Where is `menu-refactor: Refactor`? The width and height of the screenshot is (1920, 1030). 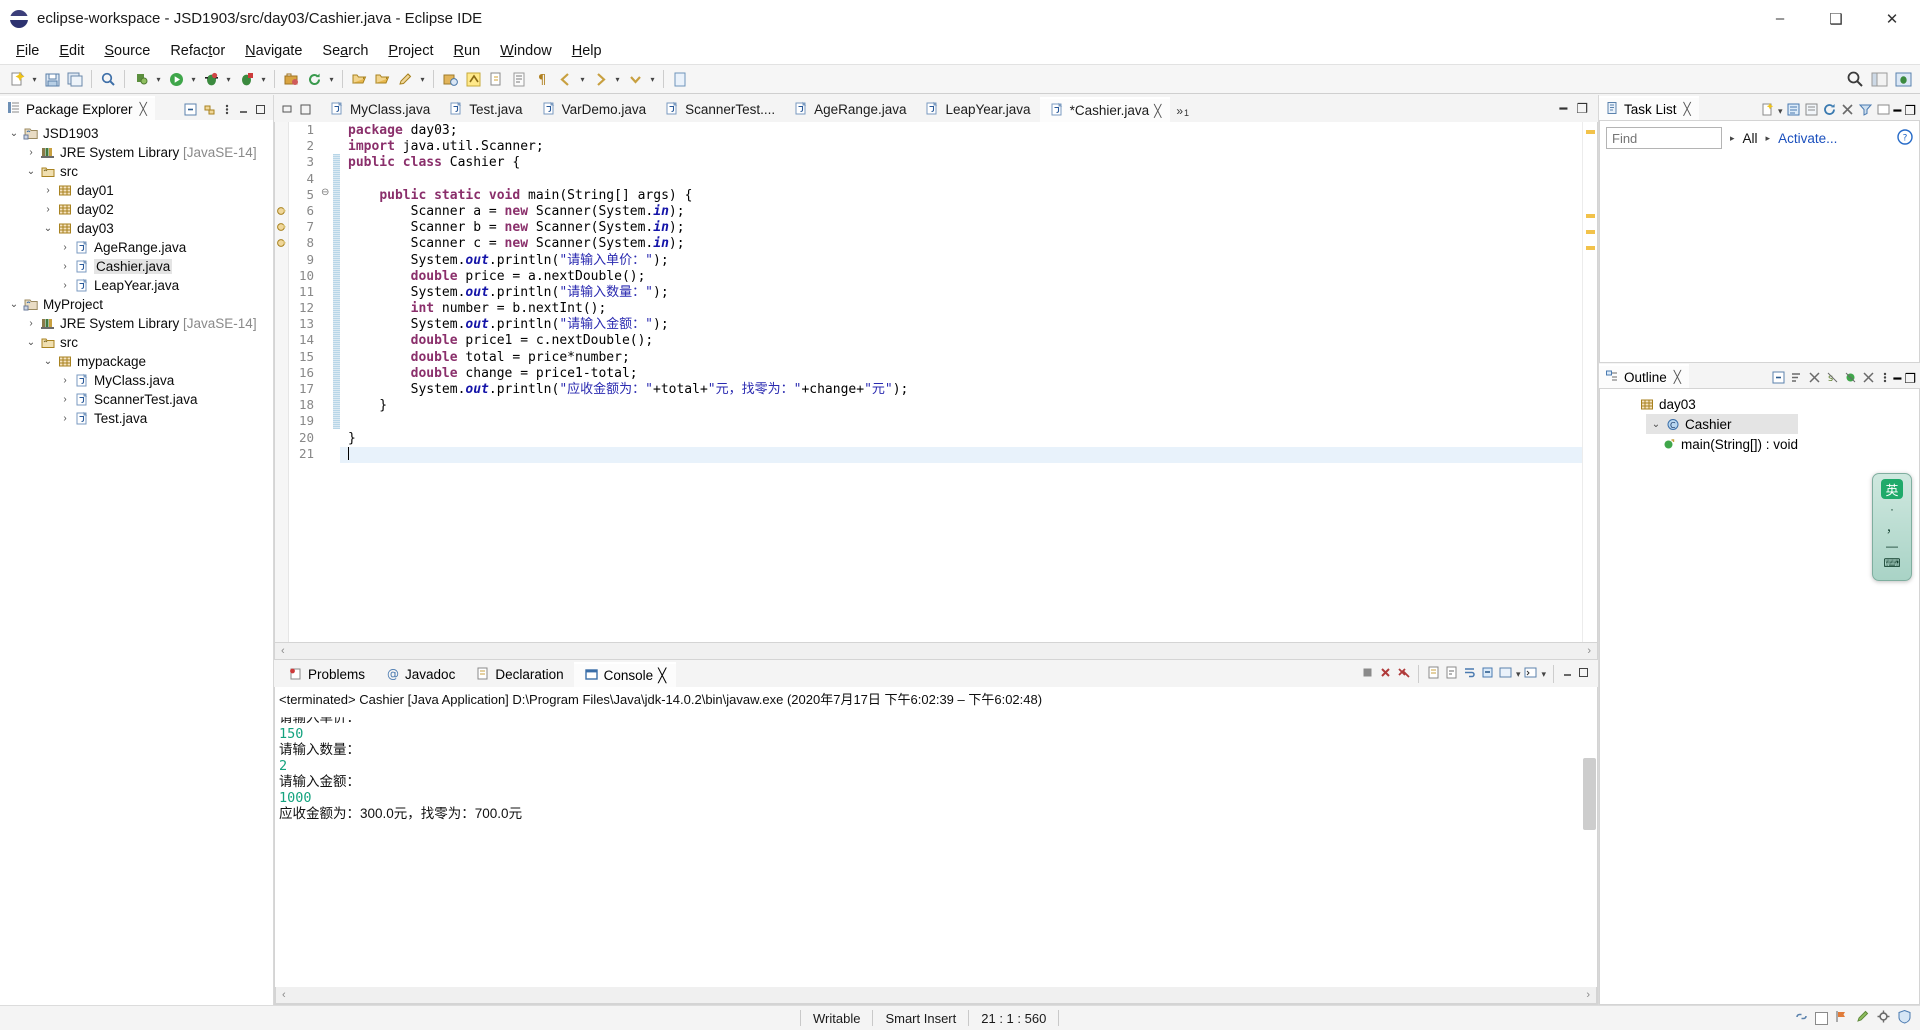 menu-refactor: Refactor is located at coordinates (197, 51).